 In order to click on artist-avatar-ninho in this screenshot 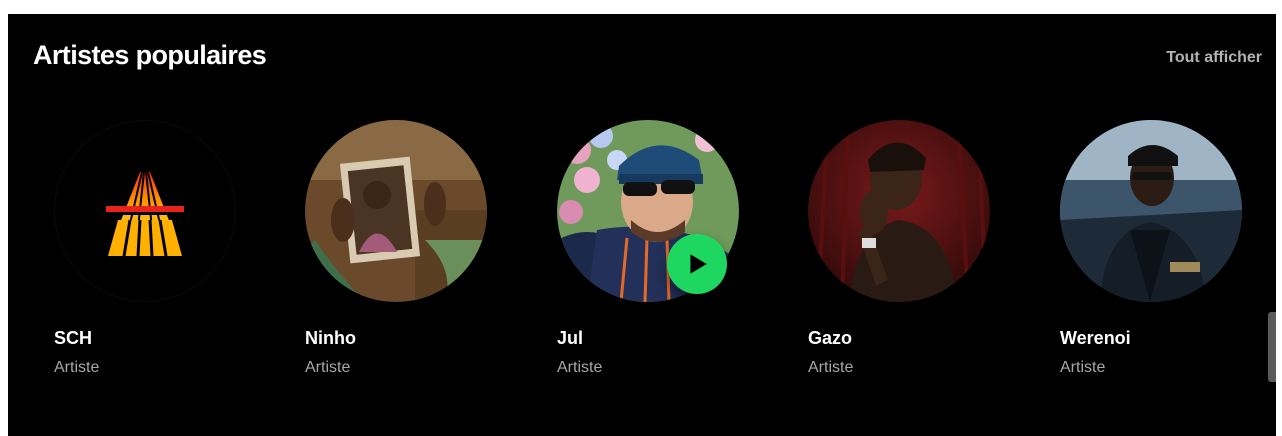, I will do `click(396, 211)`.